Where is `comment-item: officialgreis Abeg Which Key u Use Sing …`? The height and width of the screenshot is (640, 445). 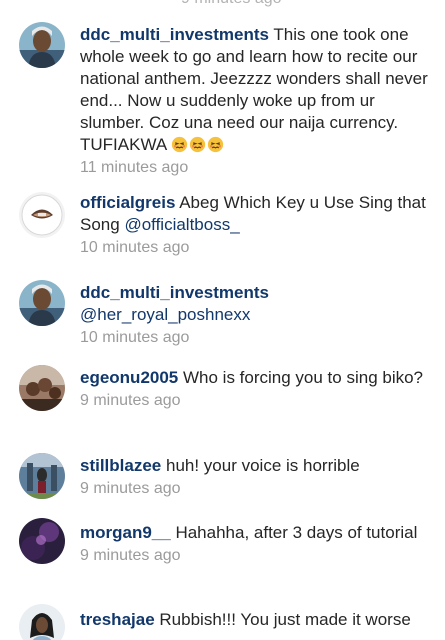 comment-item: officialgreis Abeg Which Key u Use Sing … is located at coordinates (222, 225).